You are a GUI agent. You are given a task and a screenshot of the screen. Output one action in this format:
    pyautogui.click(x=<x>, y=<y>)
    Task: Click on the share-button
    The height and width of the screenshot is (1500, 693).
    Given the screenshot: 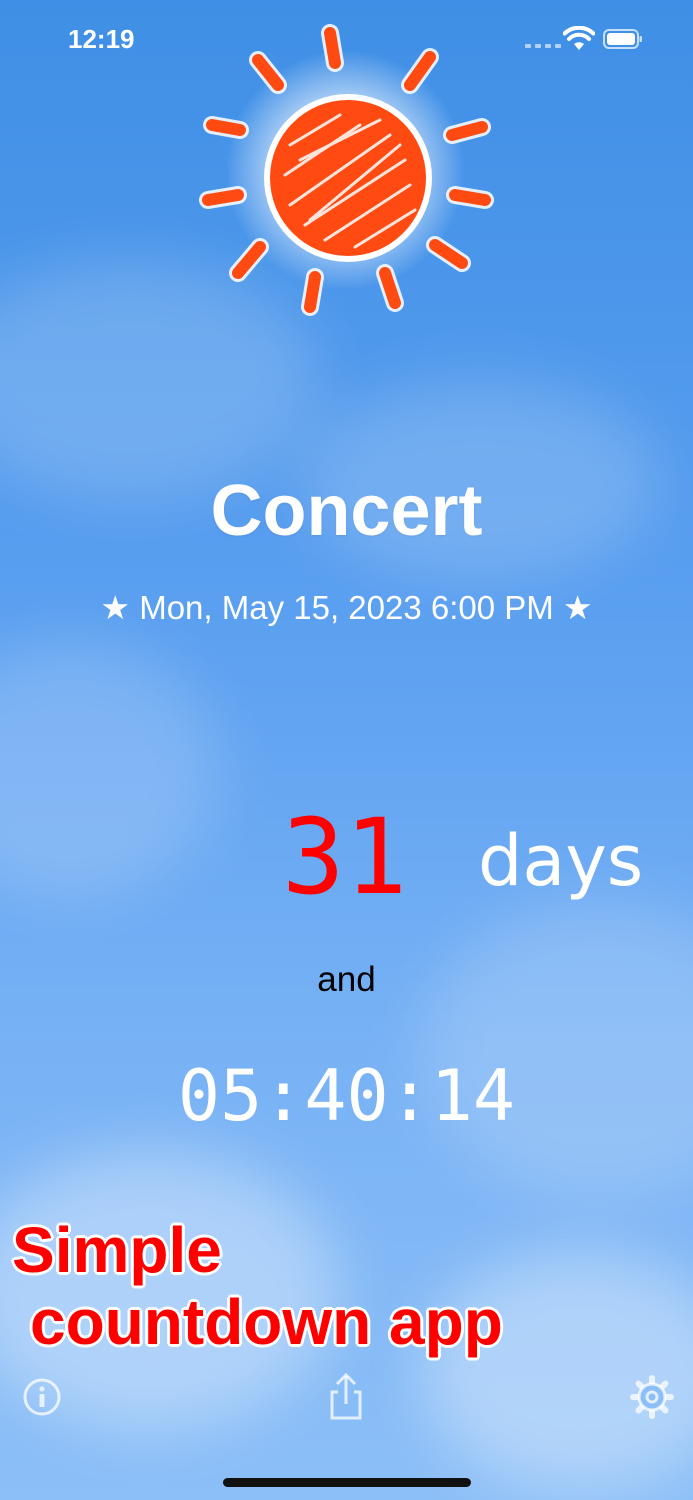 What is the action you would take?
    pyautogui.click(x=346, y=1397)
    